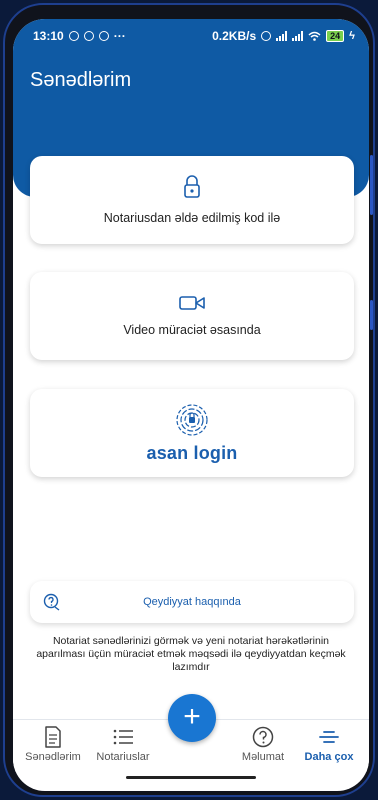 The height and width of the screenshot is (800, 378). I want to click on wifi-icon, so click(314, 36).